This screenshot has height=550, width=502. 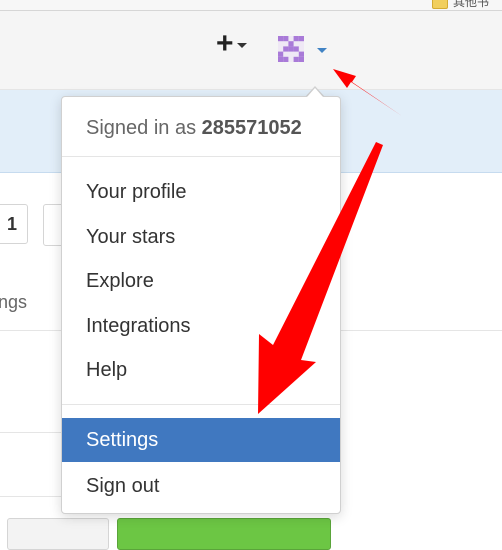 I want to click on menu-item-settings: Settings, so click(x=201, y=440).